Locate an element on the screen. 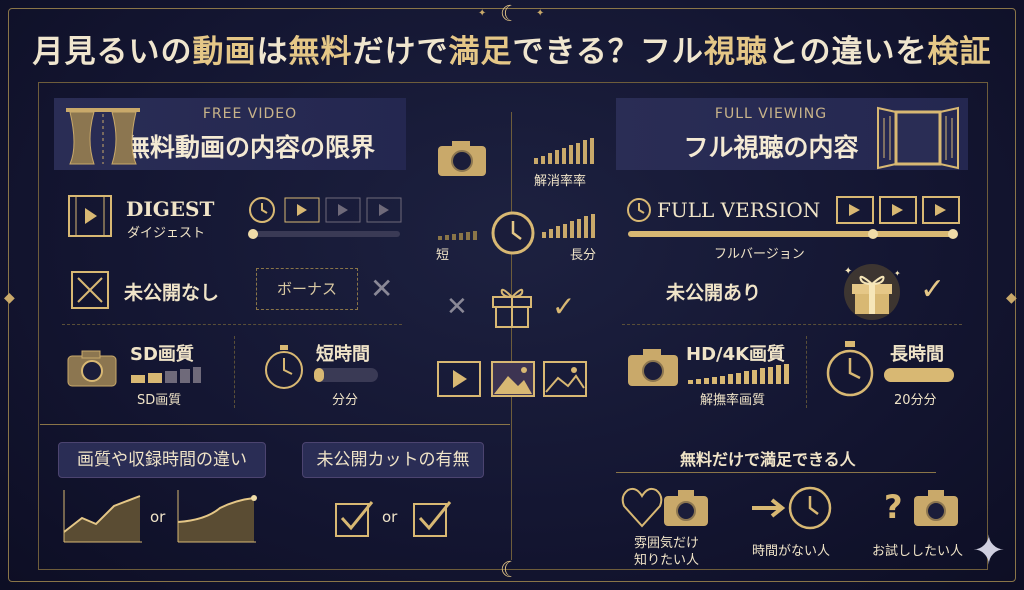  question-camera-icon: ? is located at coordinates (921, 507).